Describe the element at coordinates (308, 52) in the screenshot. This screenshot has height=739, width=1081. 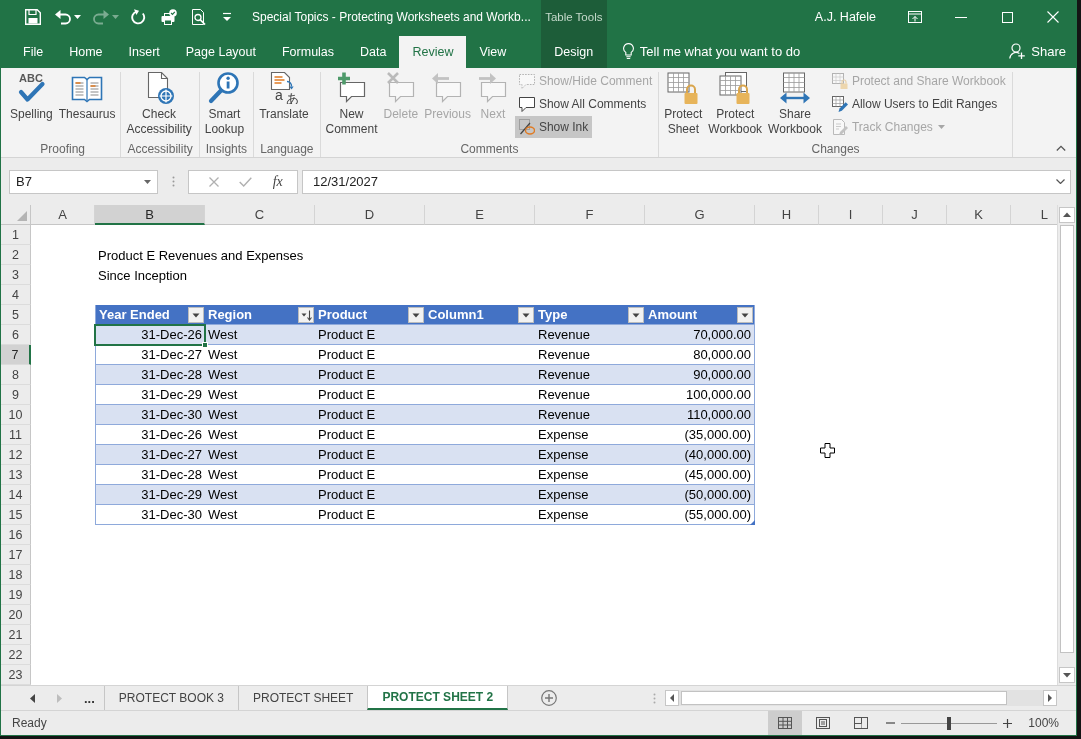
I see `ribbon-tab: Formulas` at that location.